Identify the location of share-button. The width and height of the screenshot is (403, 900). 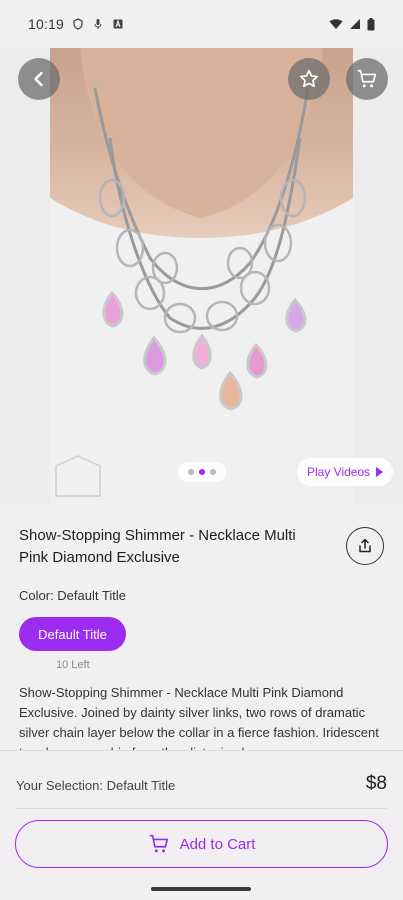
(365, 546).